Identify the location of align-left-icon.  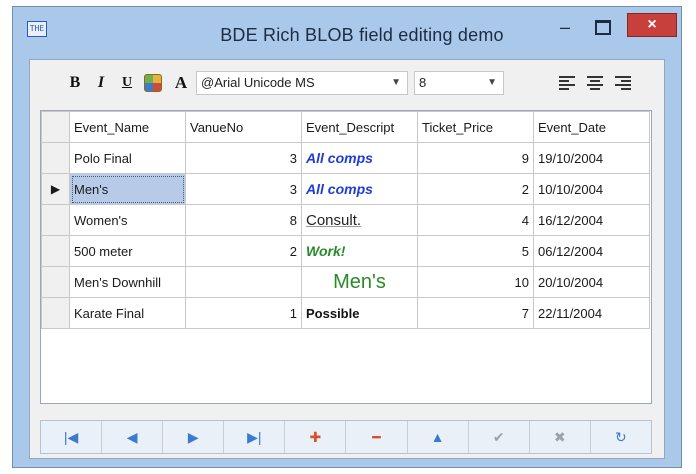
(567, 83).